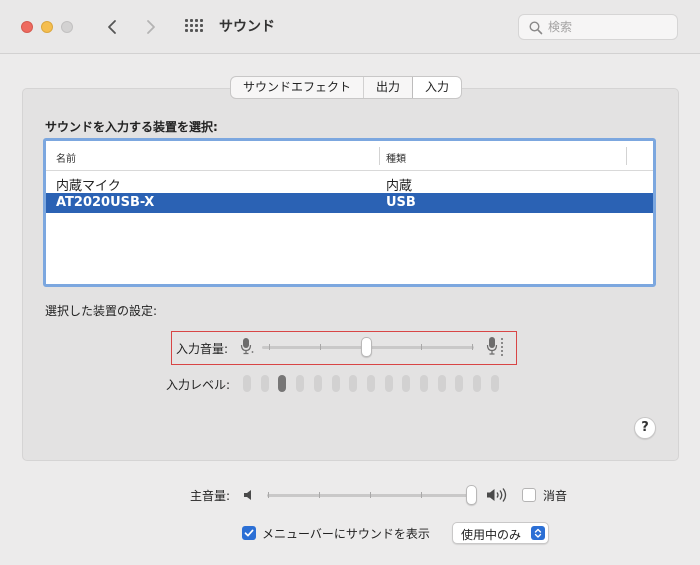 The width and height of the screenshot is (700, 565). I want to click on close-button, so click(27, 27).